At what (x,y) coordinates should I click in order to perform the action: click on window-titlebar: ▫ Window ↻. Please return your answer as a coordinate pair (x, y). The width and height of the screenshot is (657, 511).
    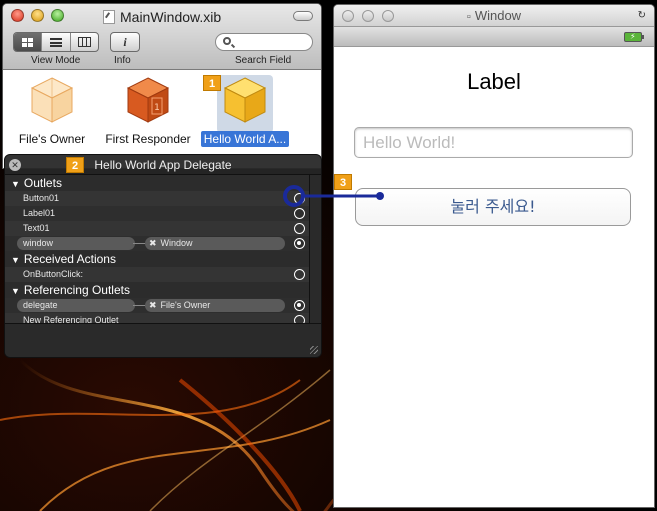
    Looking at the image, I should click on (494, 16).